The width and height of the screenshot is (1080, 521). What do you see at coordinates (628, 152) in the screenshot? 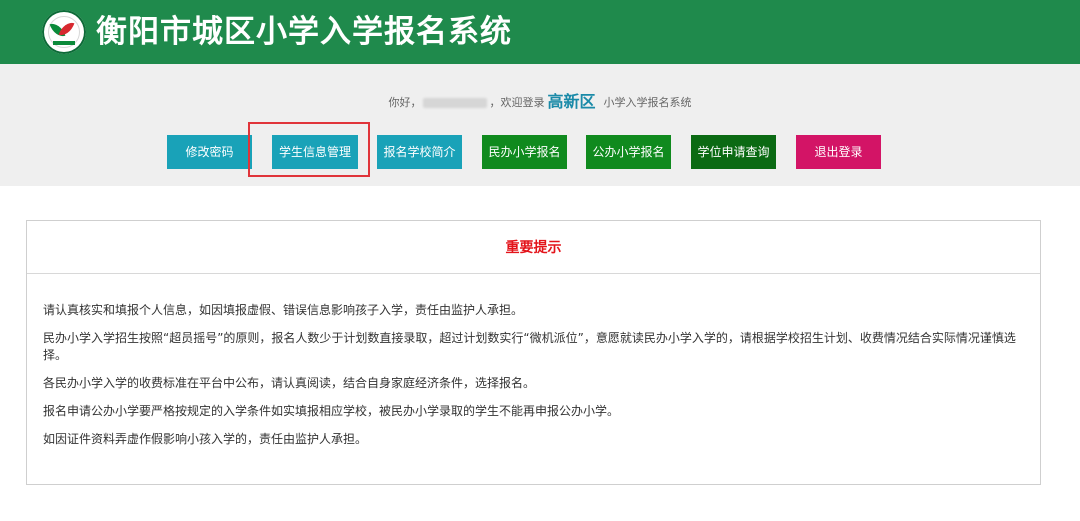
I see `public-school-apply-button: 公办小学报名` at bounding box center [628, 152].